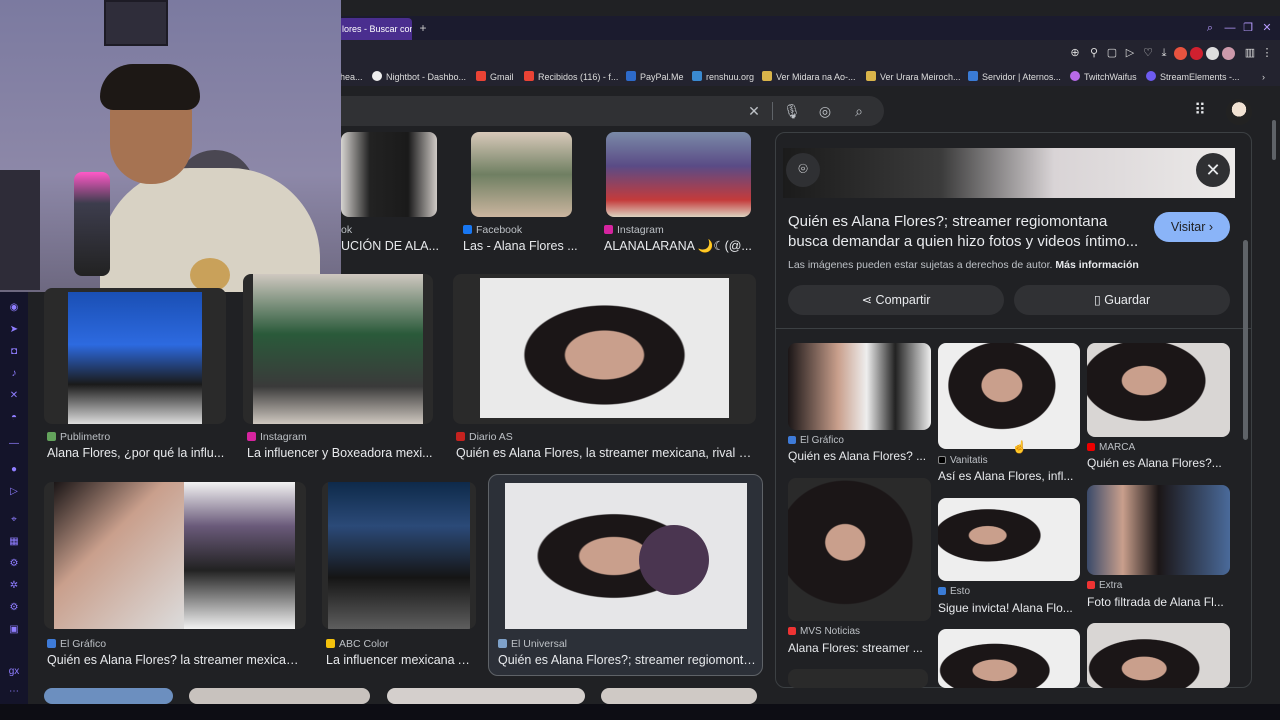 The image size is (1280, 720). What do you see at coordinates (375, 29) in the screenshot?
I see `tab-active: lores - Buscar con` at bounding box center [375, 29].